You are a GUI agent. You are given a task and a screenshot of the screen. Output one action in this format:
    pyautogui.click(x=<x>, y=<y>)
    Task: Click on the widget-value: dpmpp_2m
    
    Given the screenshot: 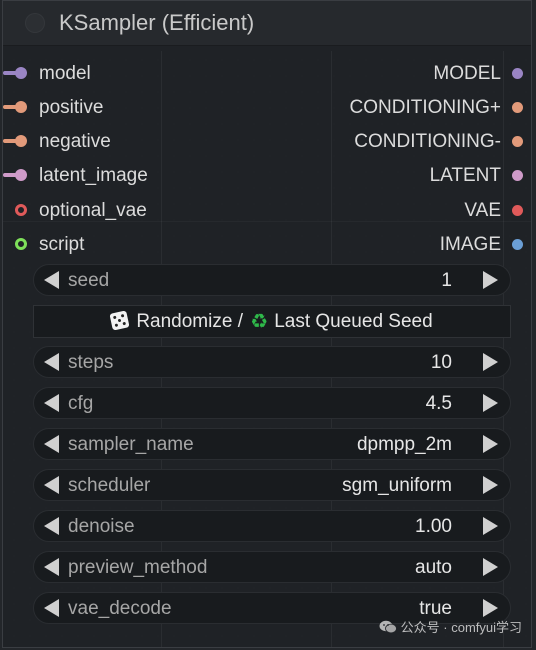 What is the action you would take?
    pyautogui.click(x=404, y=445)
    